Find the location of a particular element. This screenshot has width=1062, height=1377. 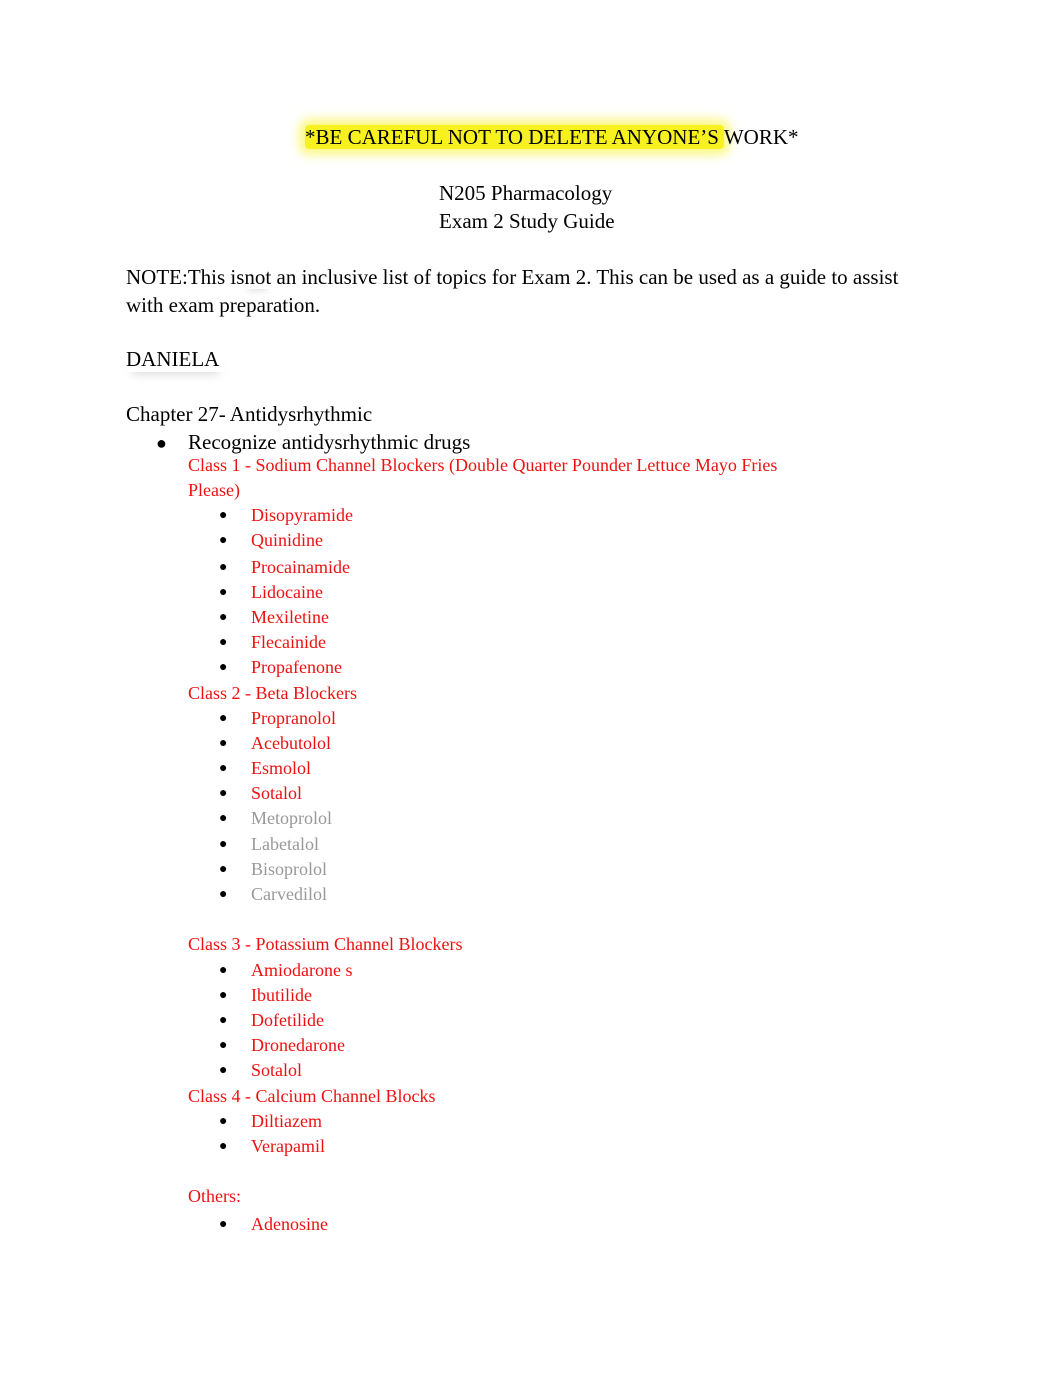

drug-name: Propranolol is located at coordinates (293, 718).